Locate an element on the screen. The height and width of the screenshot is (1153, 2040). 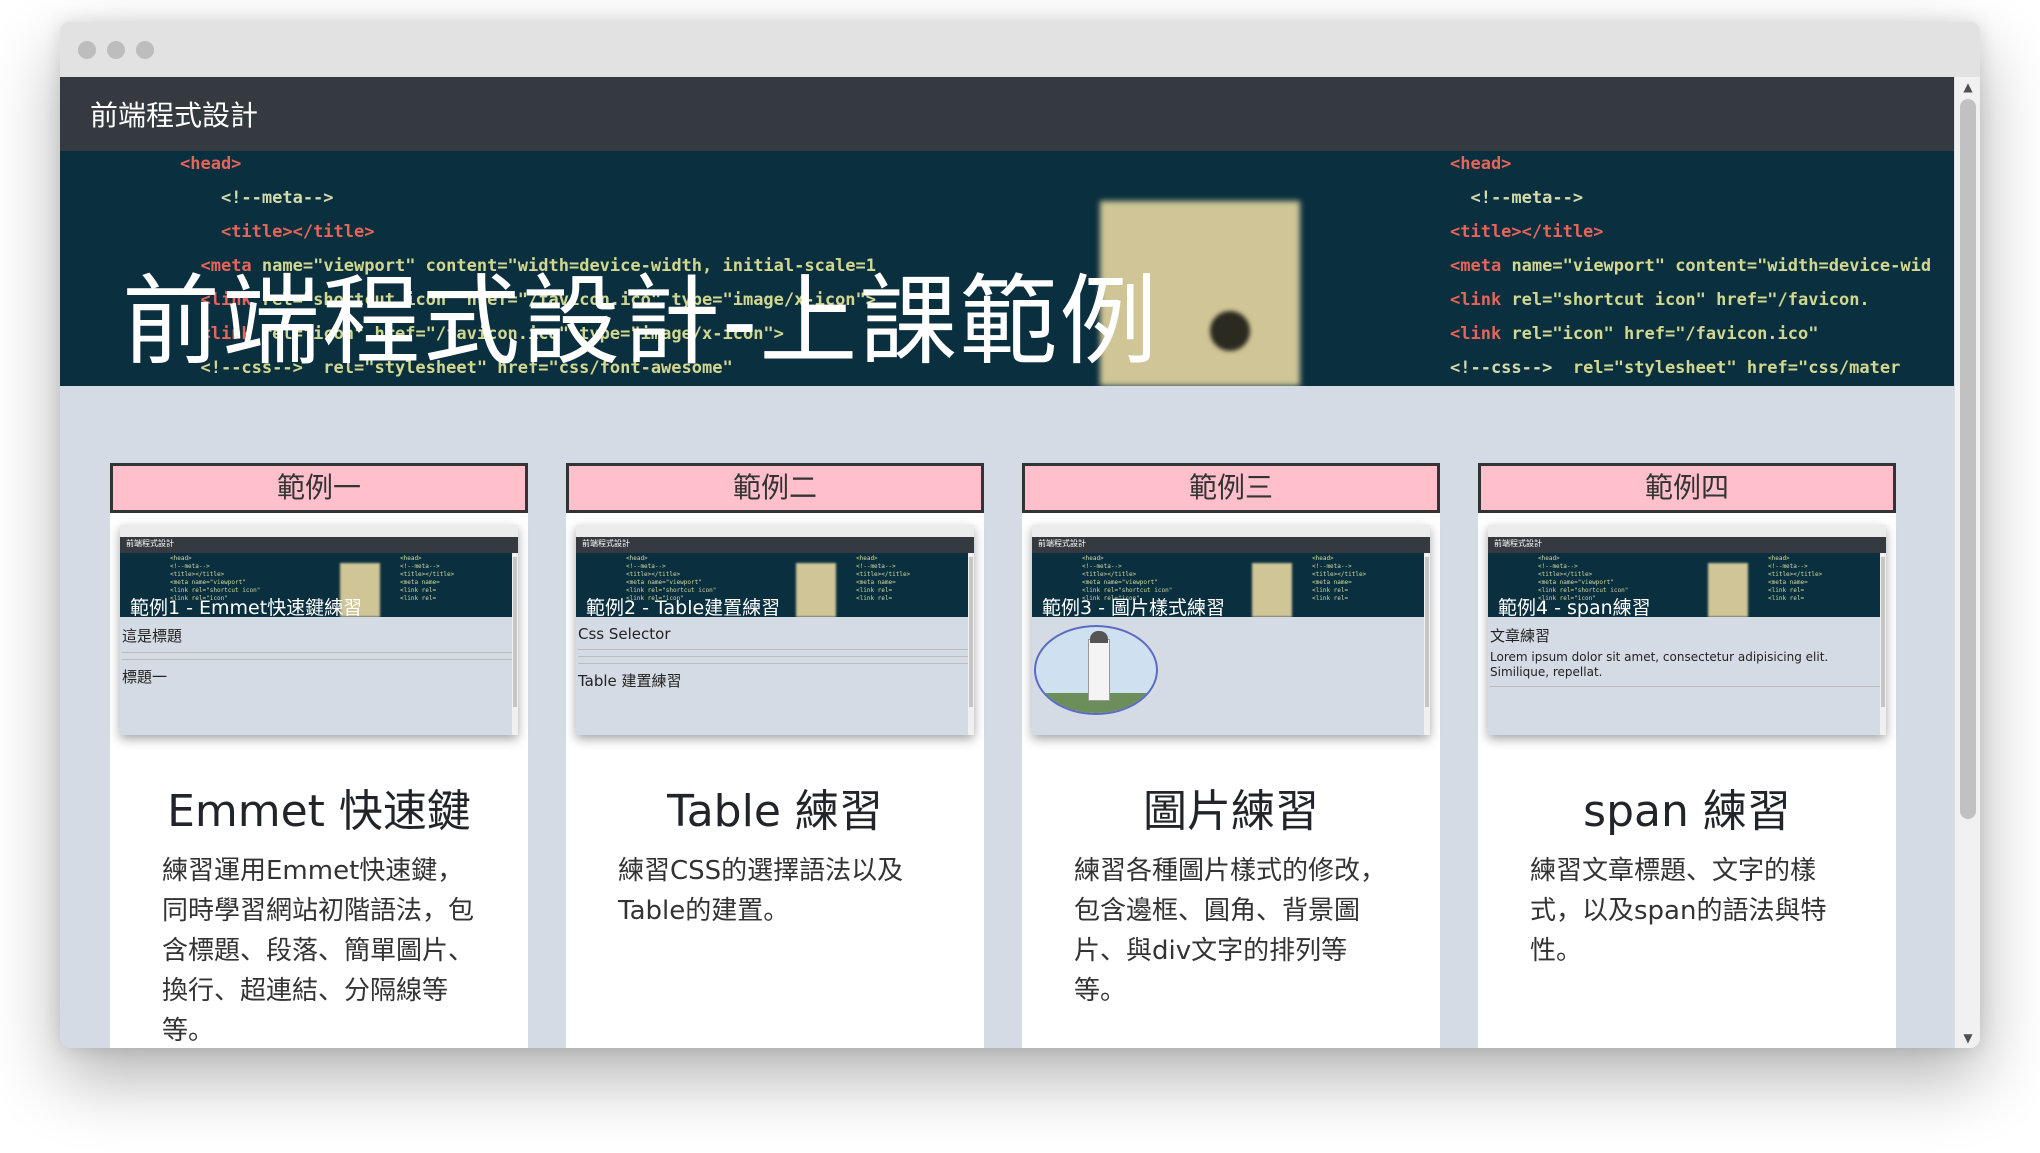
card-text: 練習文章標題、文字的樣式，以及span的語法與特性。 is located at coordinates (1678, 911).